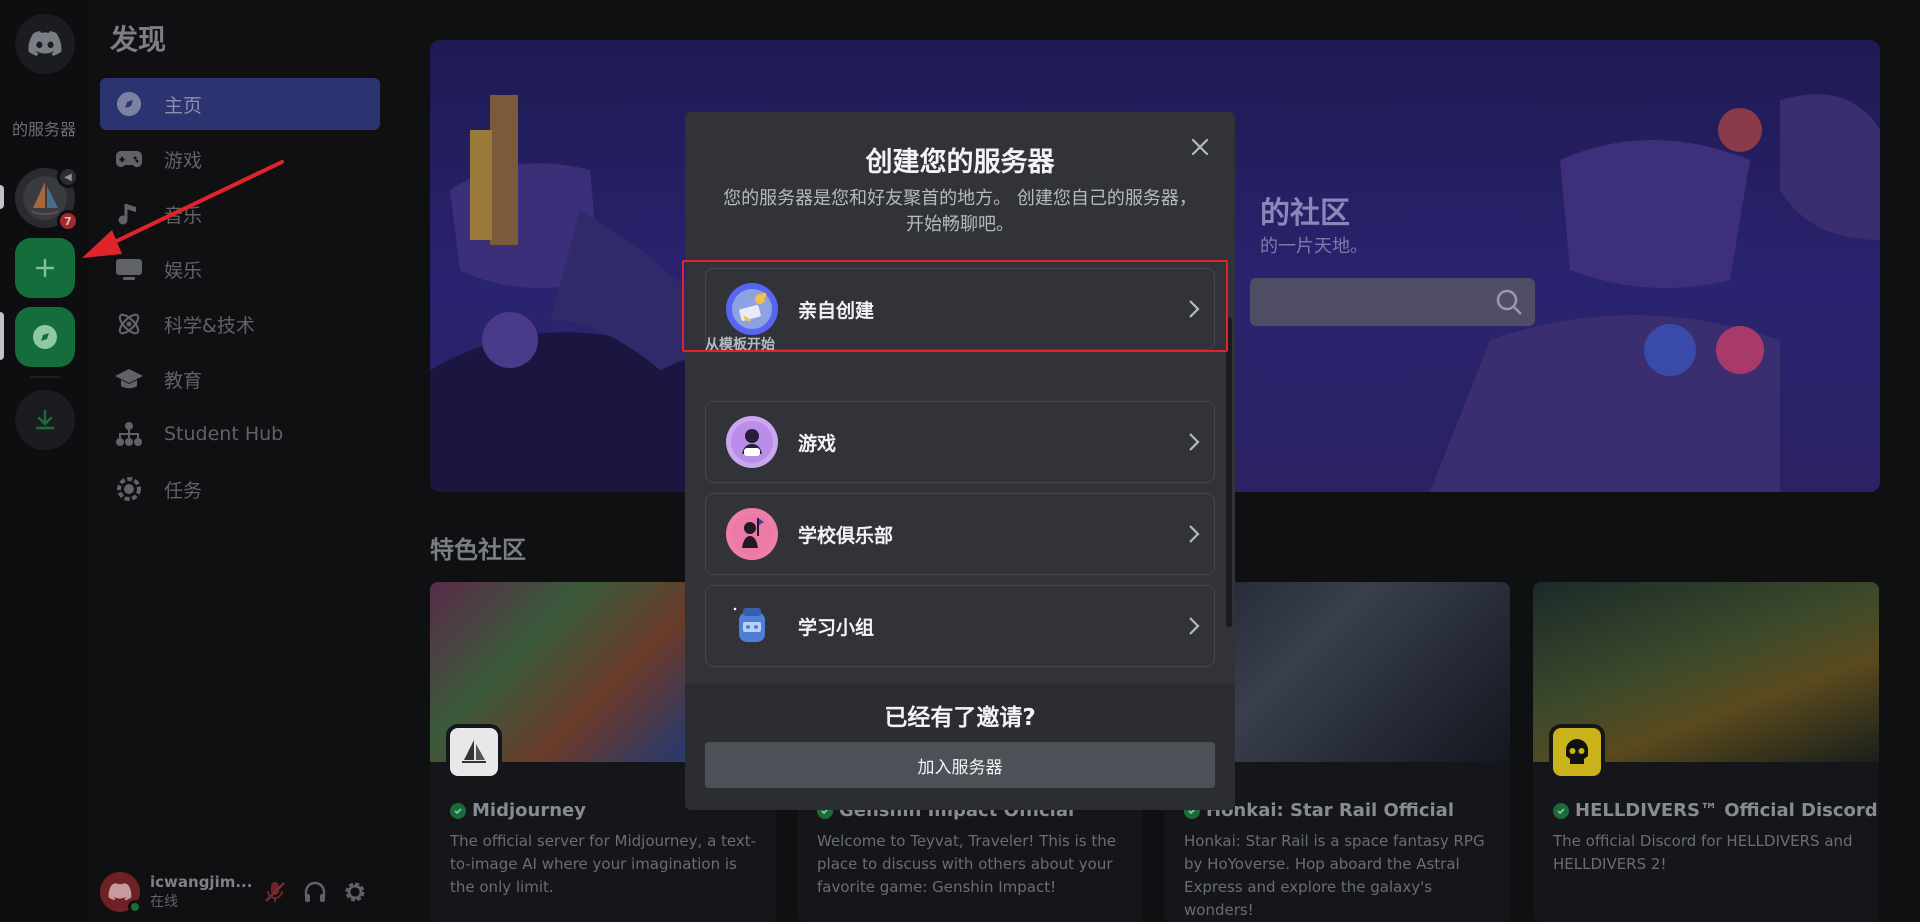  What do you see at coordinates (44, 128) in the screenshot?
I see `server-name-text: 的服务器` at bounding box center [44, 128].